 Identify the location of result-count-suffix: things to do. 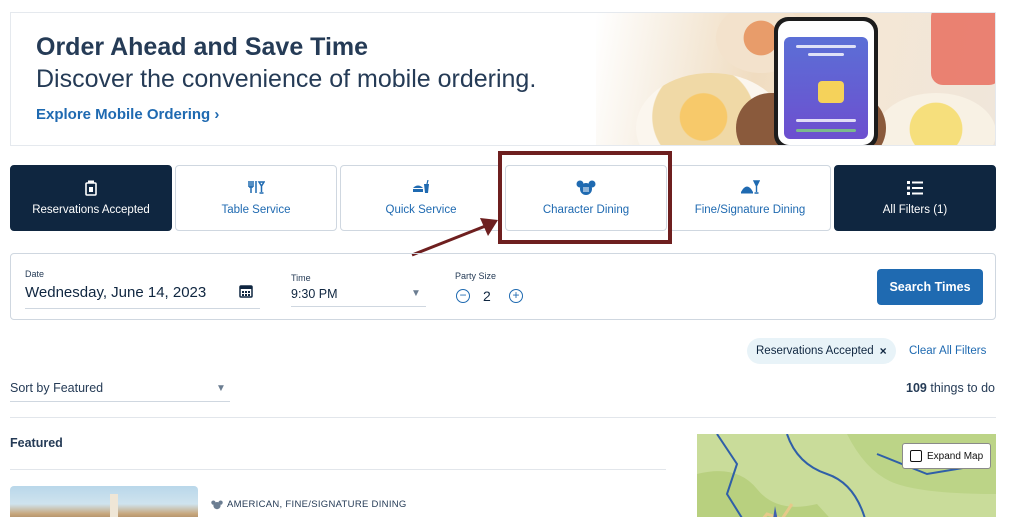
(960, 388).